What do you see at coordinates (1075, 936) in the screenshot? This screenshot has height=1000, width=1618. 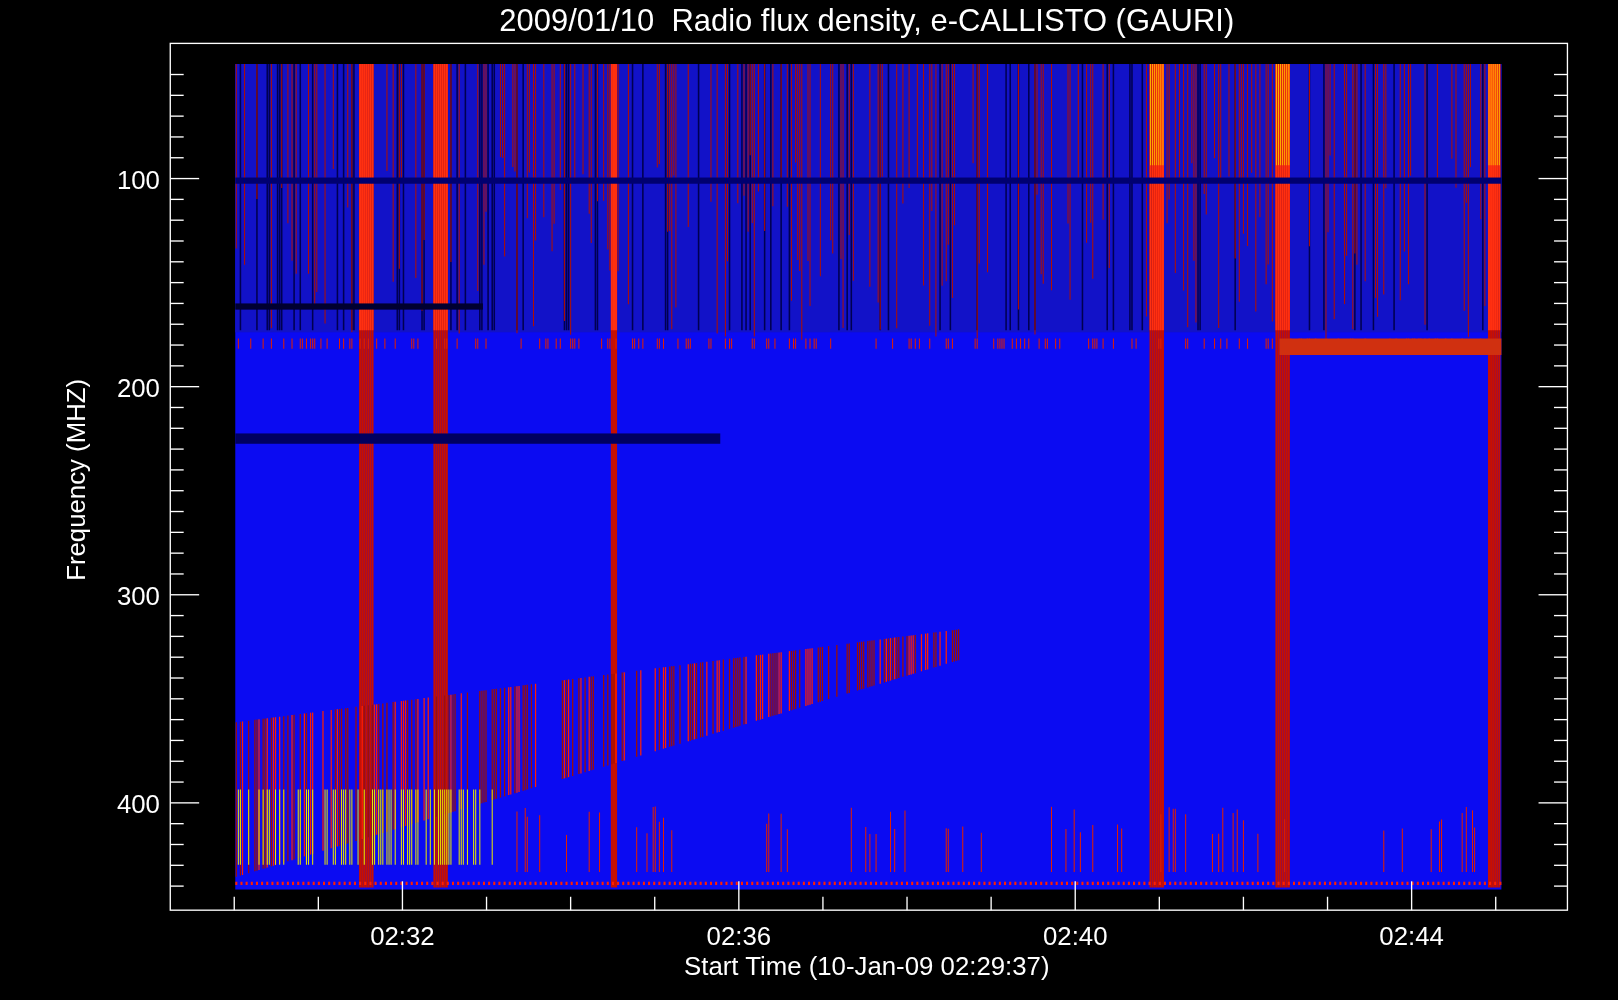 I see `x-tick-label: 02:40` at bounding box center [1075, 936].